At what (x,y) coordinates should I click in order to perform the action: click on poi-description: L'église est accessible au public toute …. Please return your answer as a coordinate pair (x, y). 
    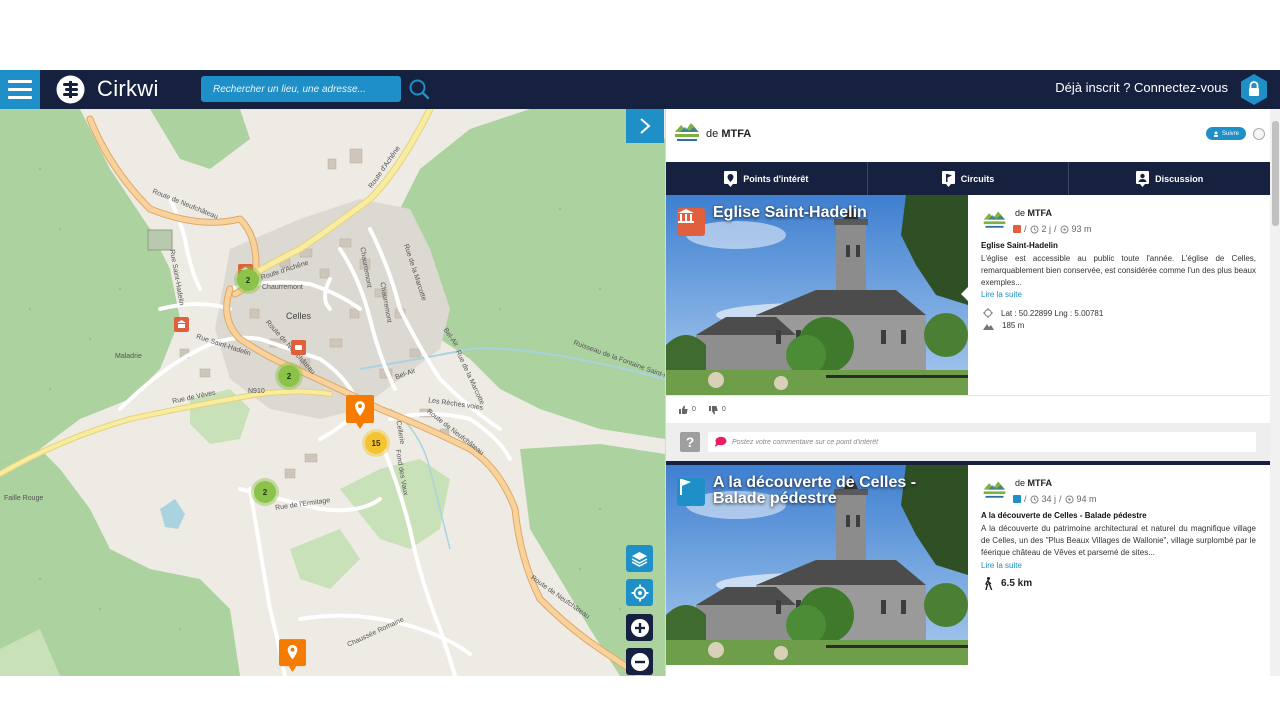
    Looking at the image, I should click on (1118, 270).